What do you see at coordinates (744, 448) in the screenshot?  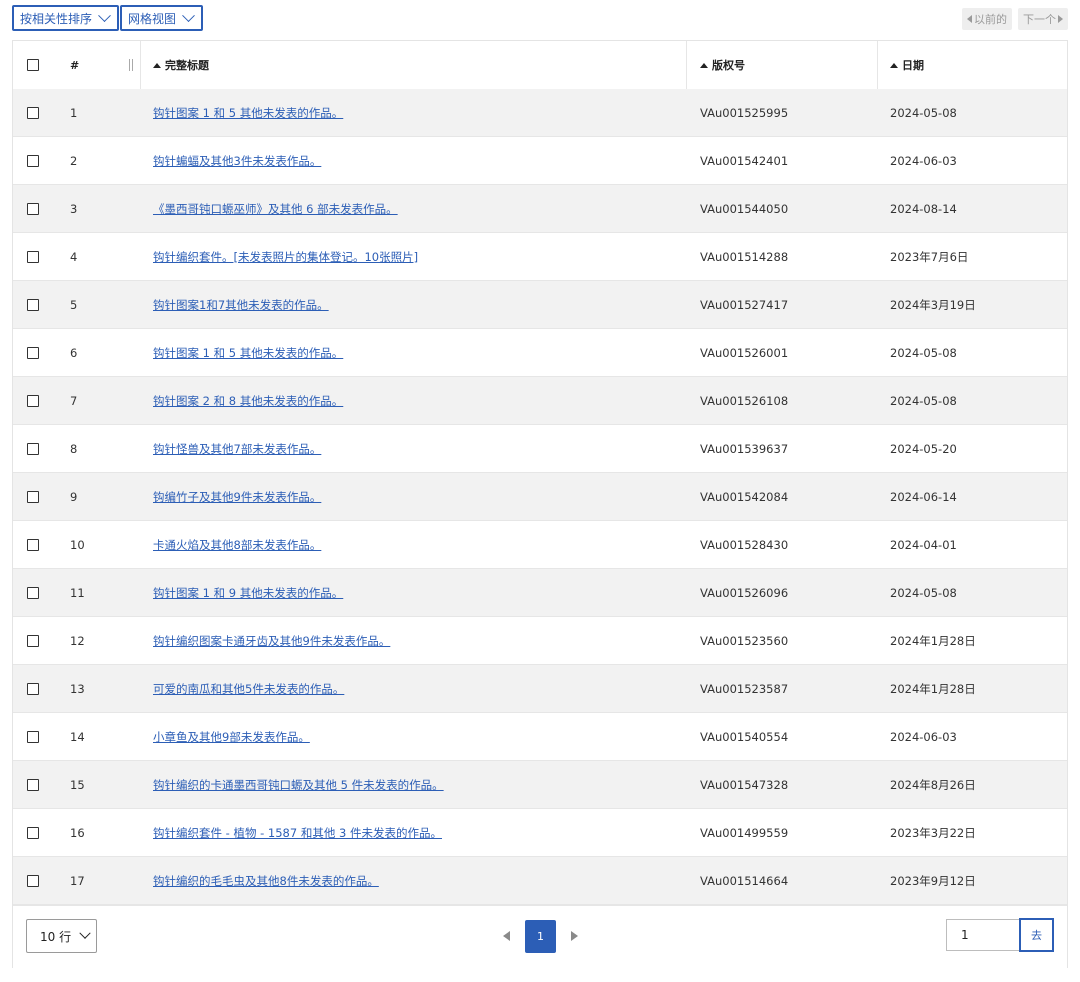 I see `row-registration-number: VAu001539637` at bounding box center [744, 448].